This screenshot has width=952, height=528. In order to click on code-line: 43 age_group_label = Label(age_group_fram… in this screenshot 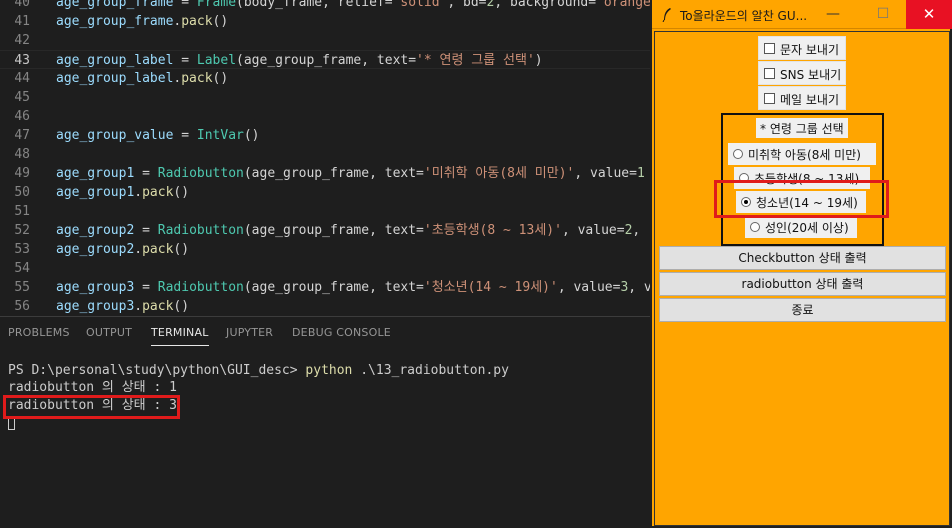, I will do `click(330, 59)`.